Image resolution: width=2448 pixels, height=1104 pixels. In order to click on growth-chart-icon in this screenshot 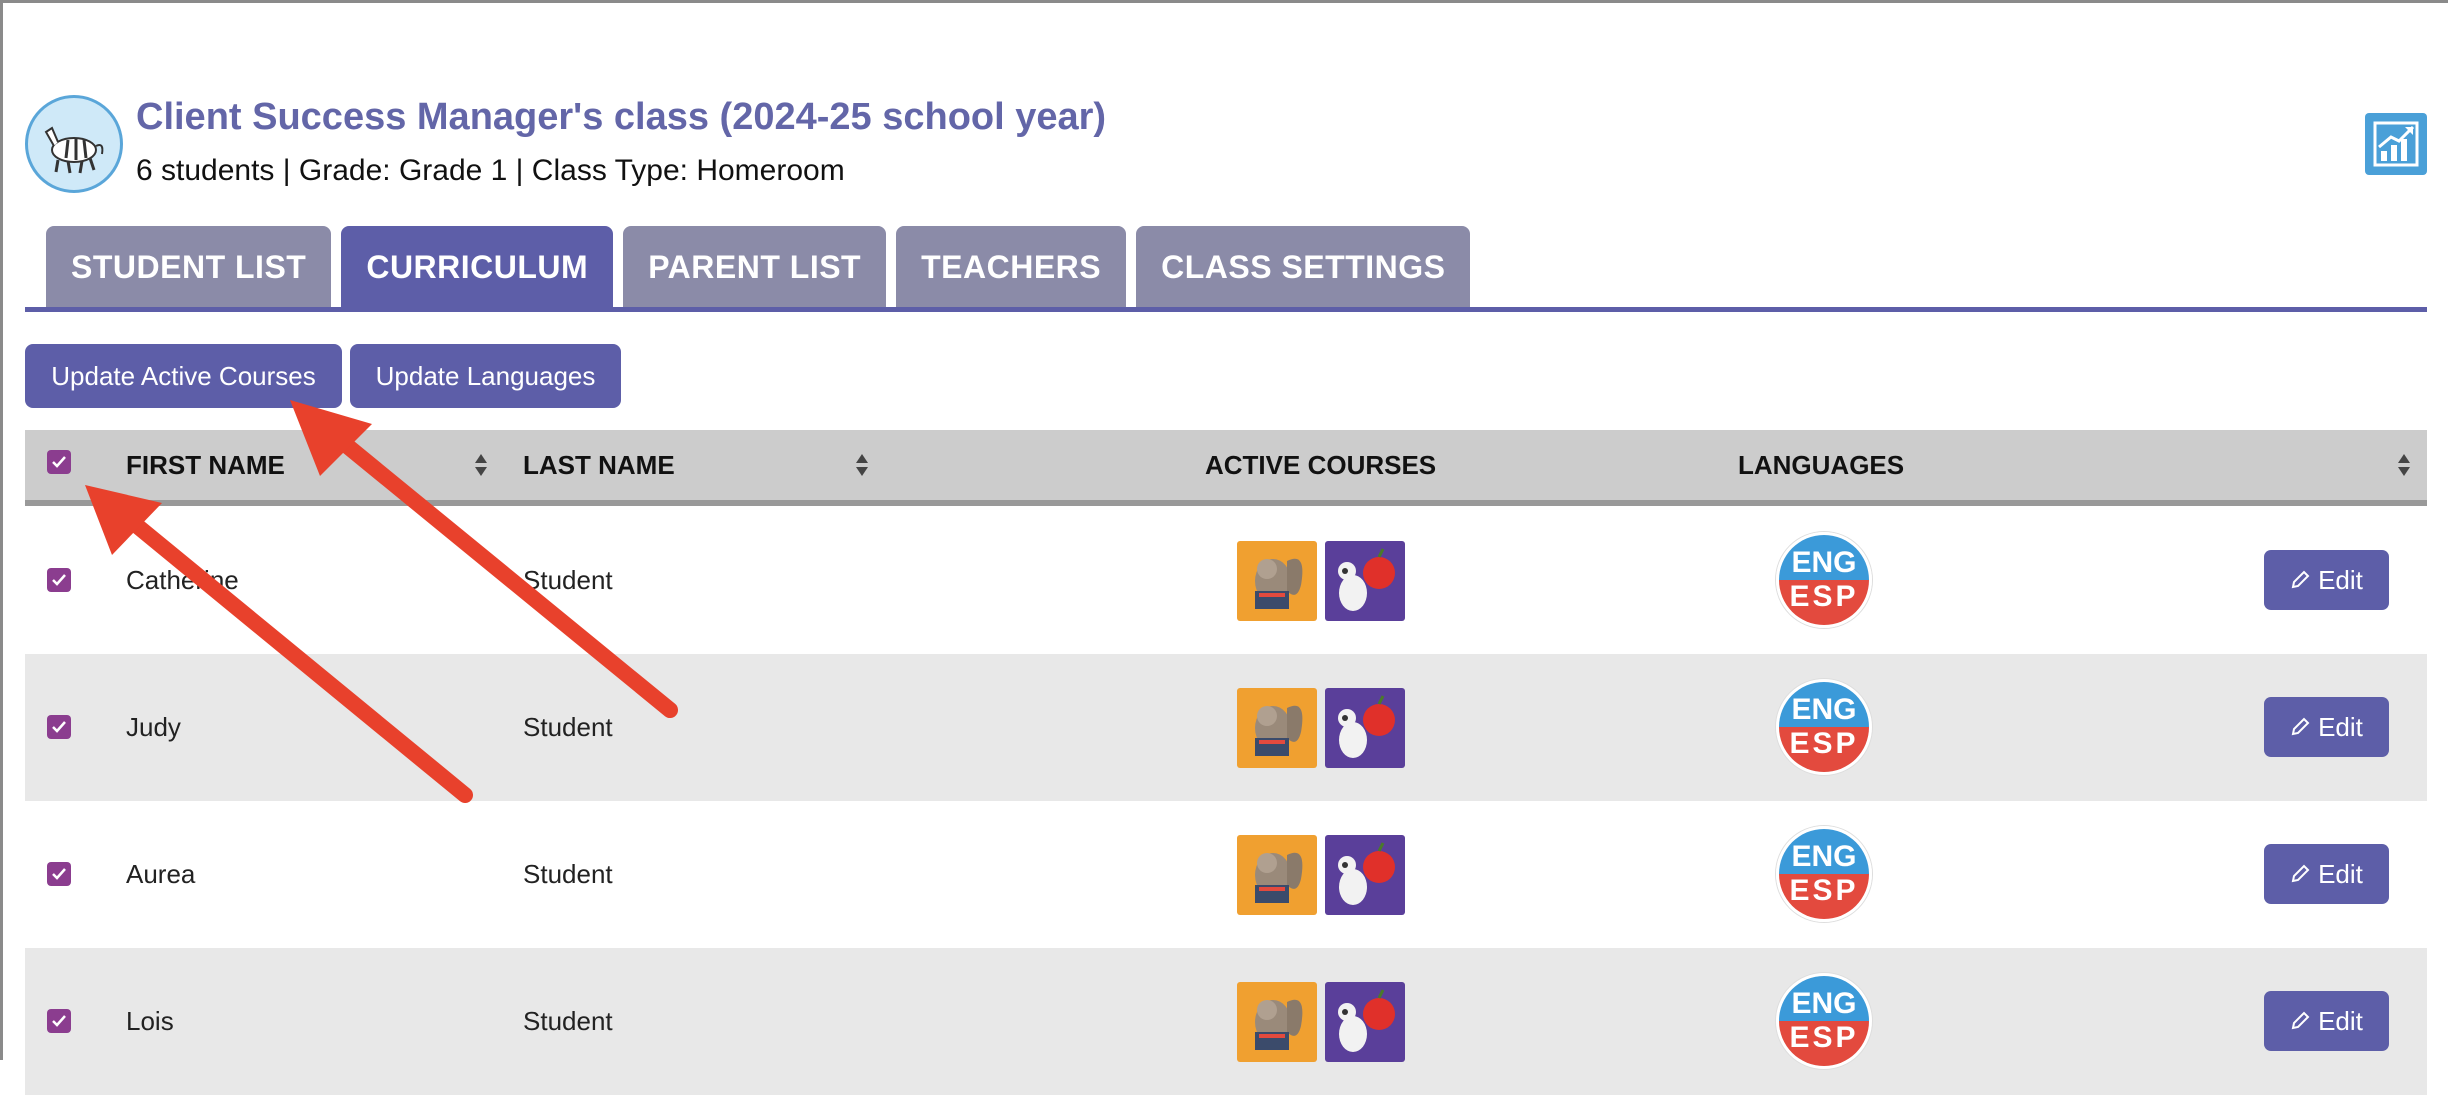, I will do `click(2396, 144)`.